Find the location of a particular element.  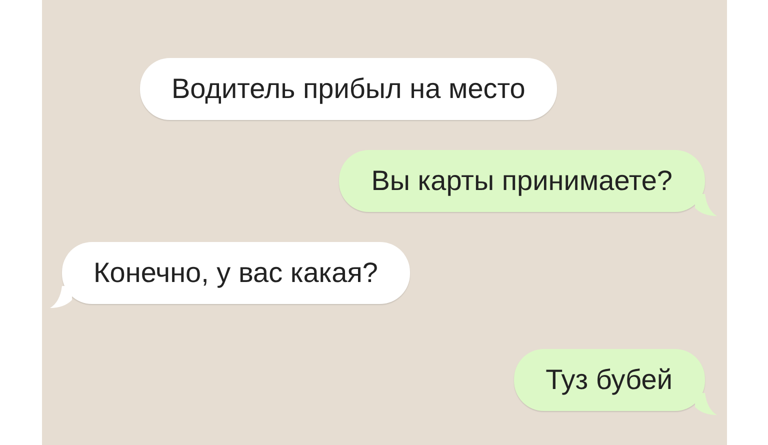

outgoing-message: Вы карты принимаете? is located at coordinates (521, 181).